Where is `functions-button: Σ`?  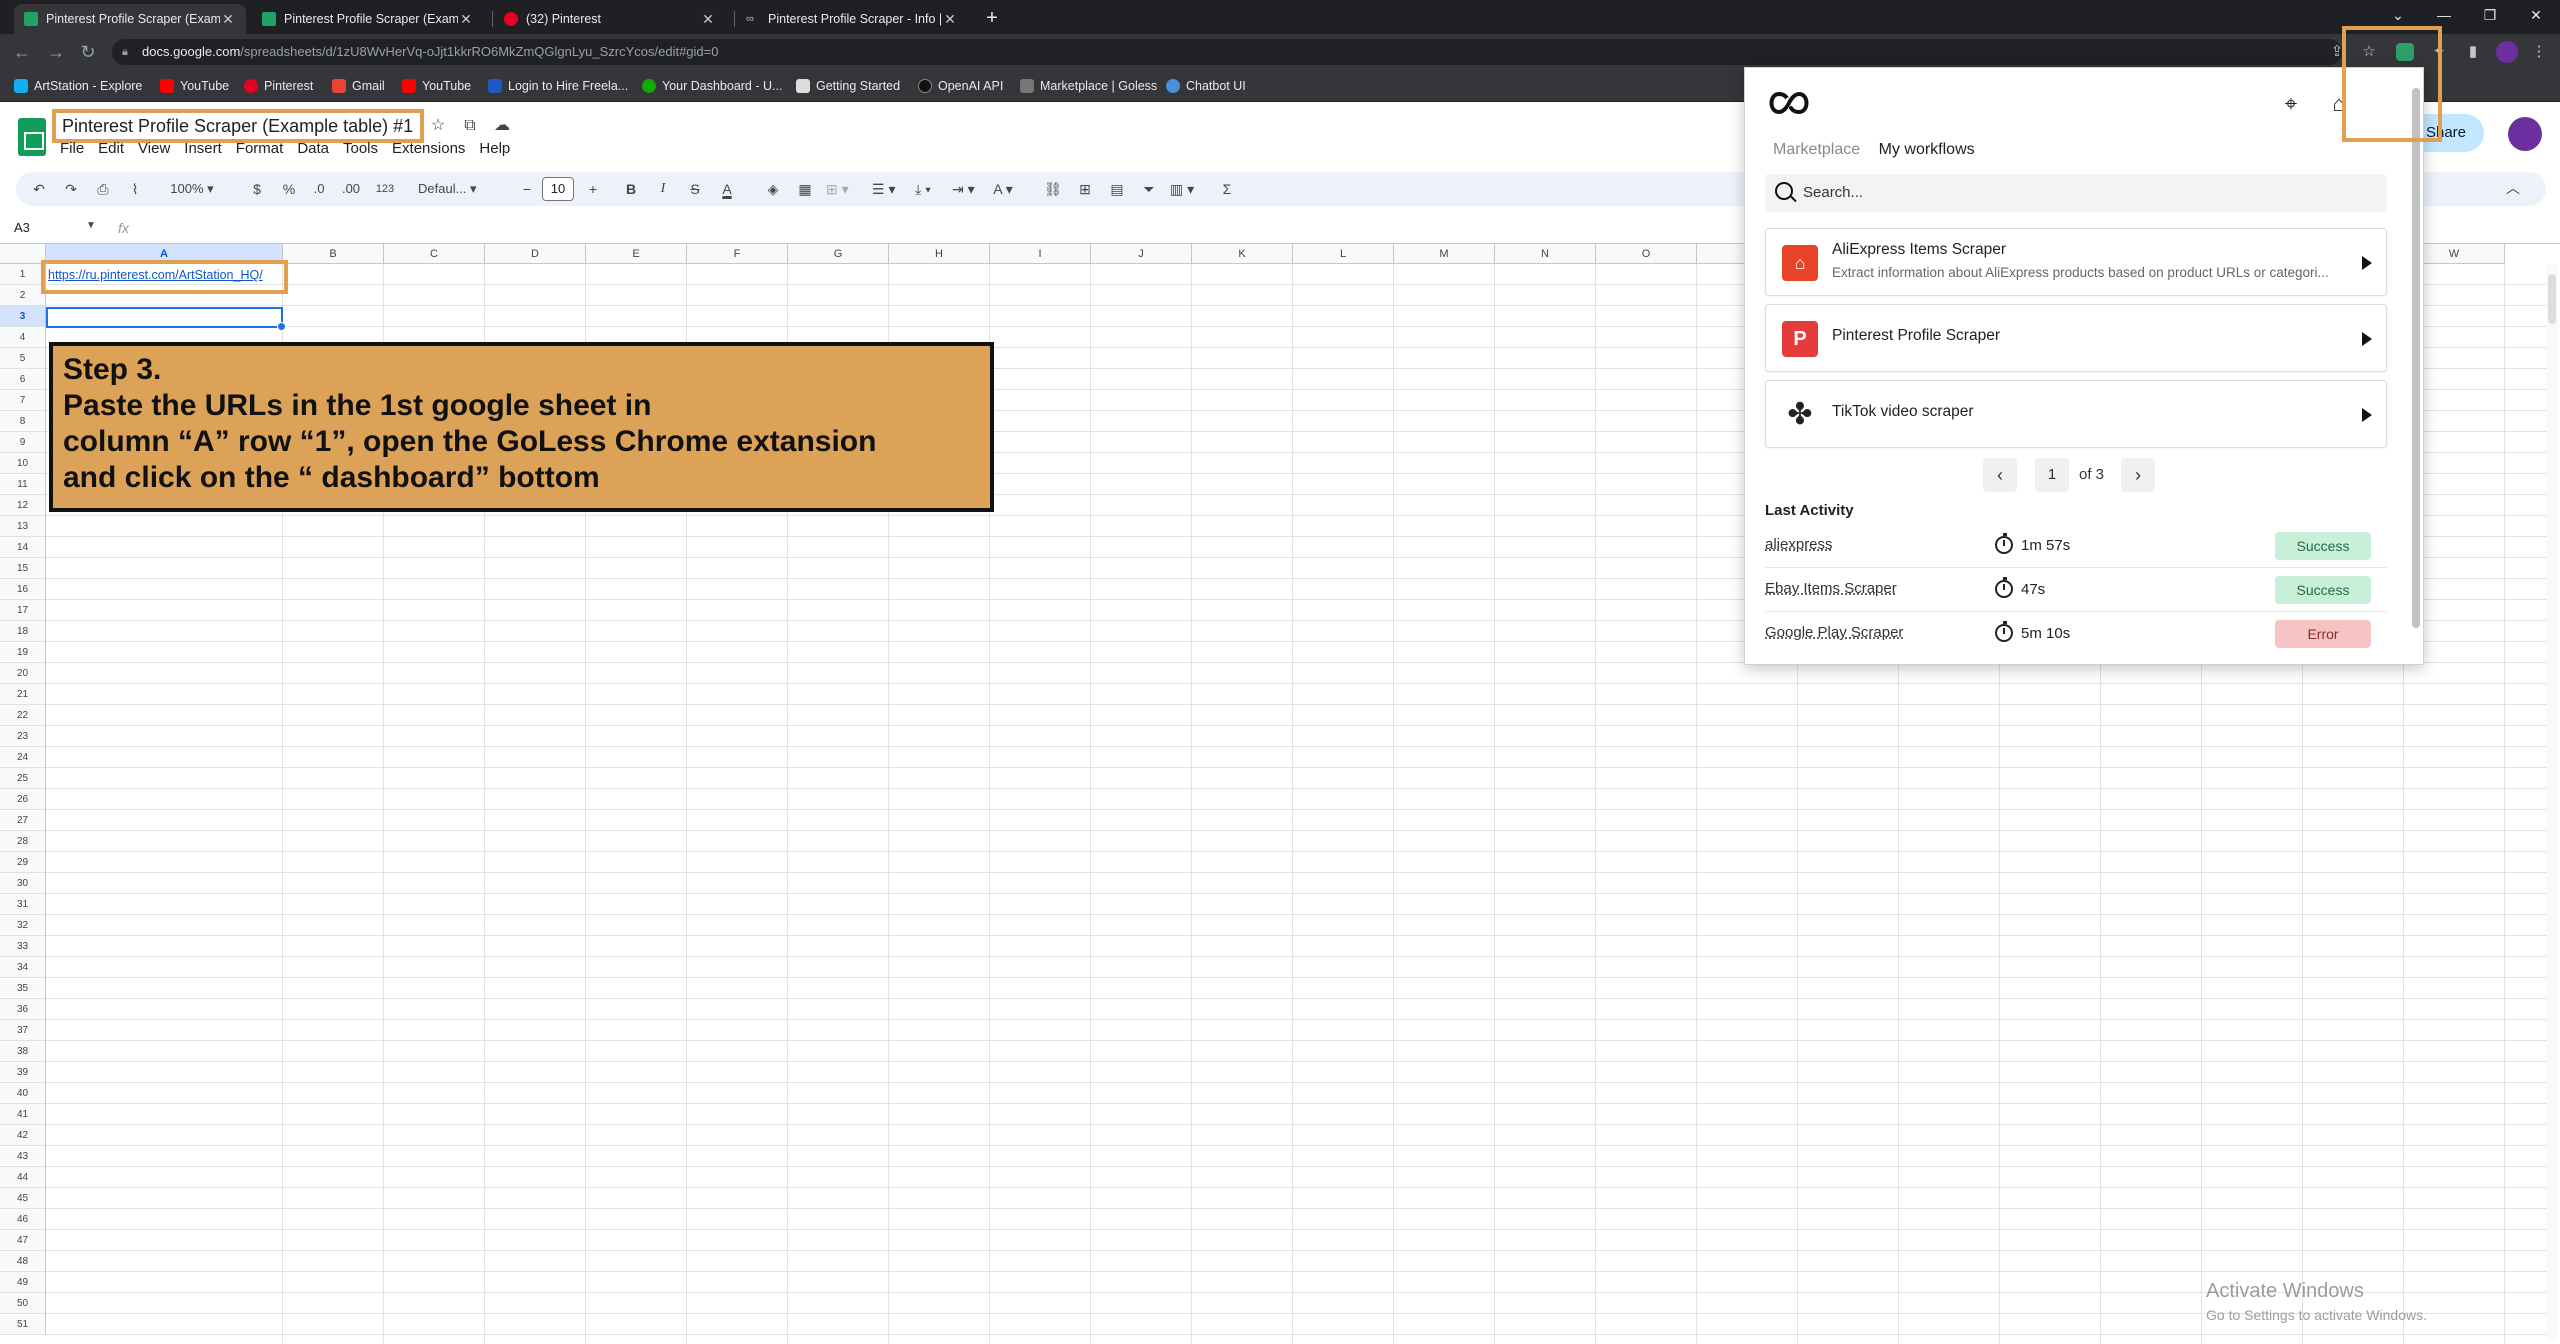 functions-button: Σ is located at coordinates (1227, 189).